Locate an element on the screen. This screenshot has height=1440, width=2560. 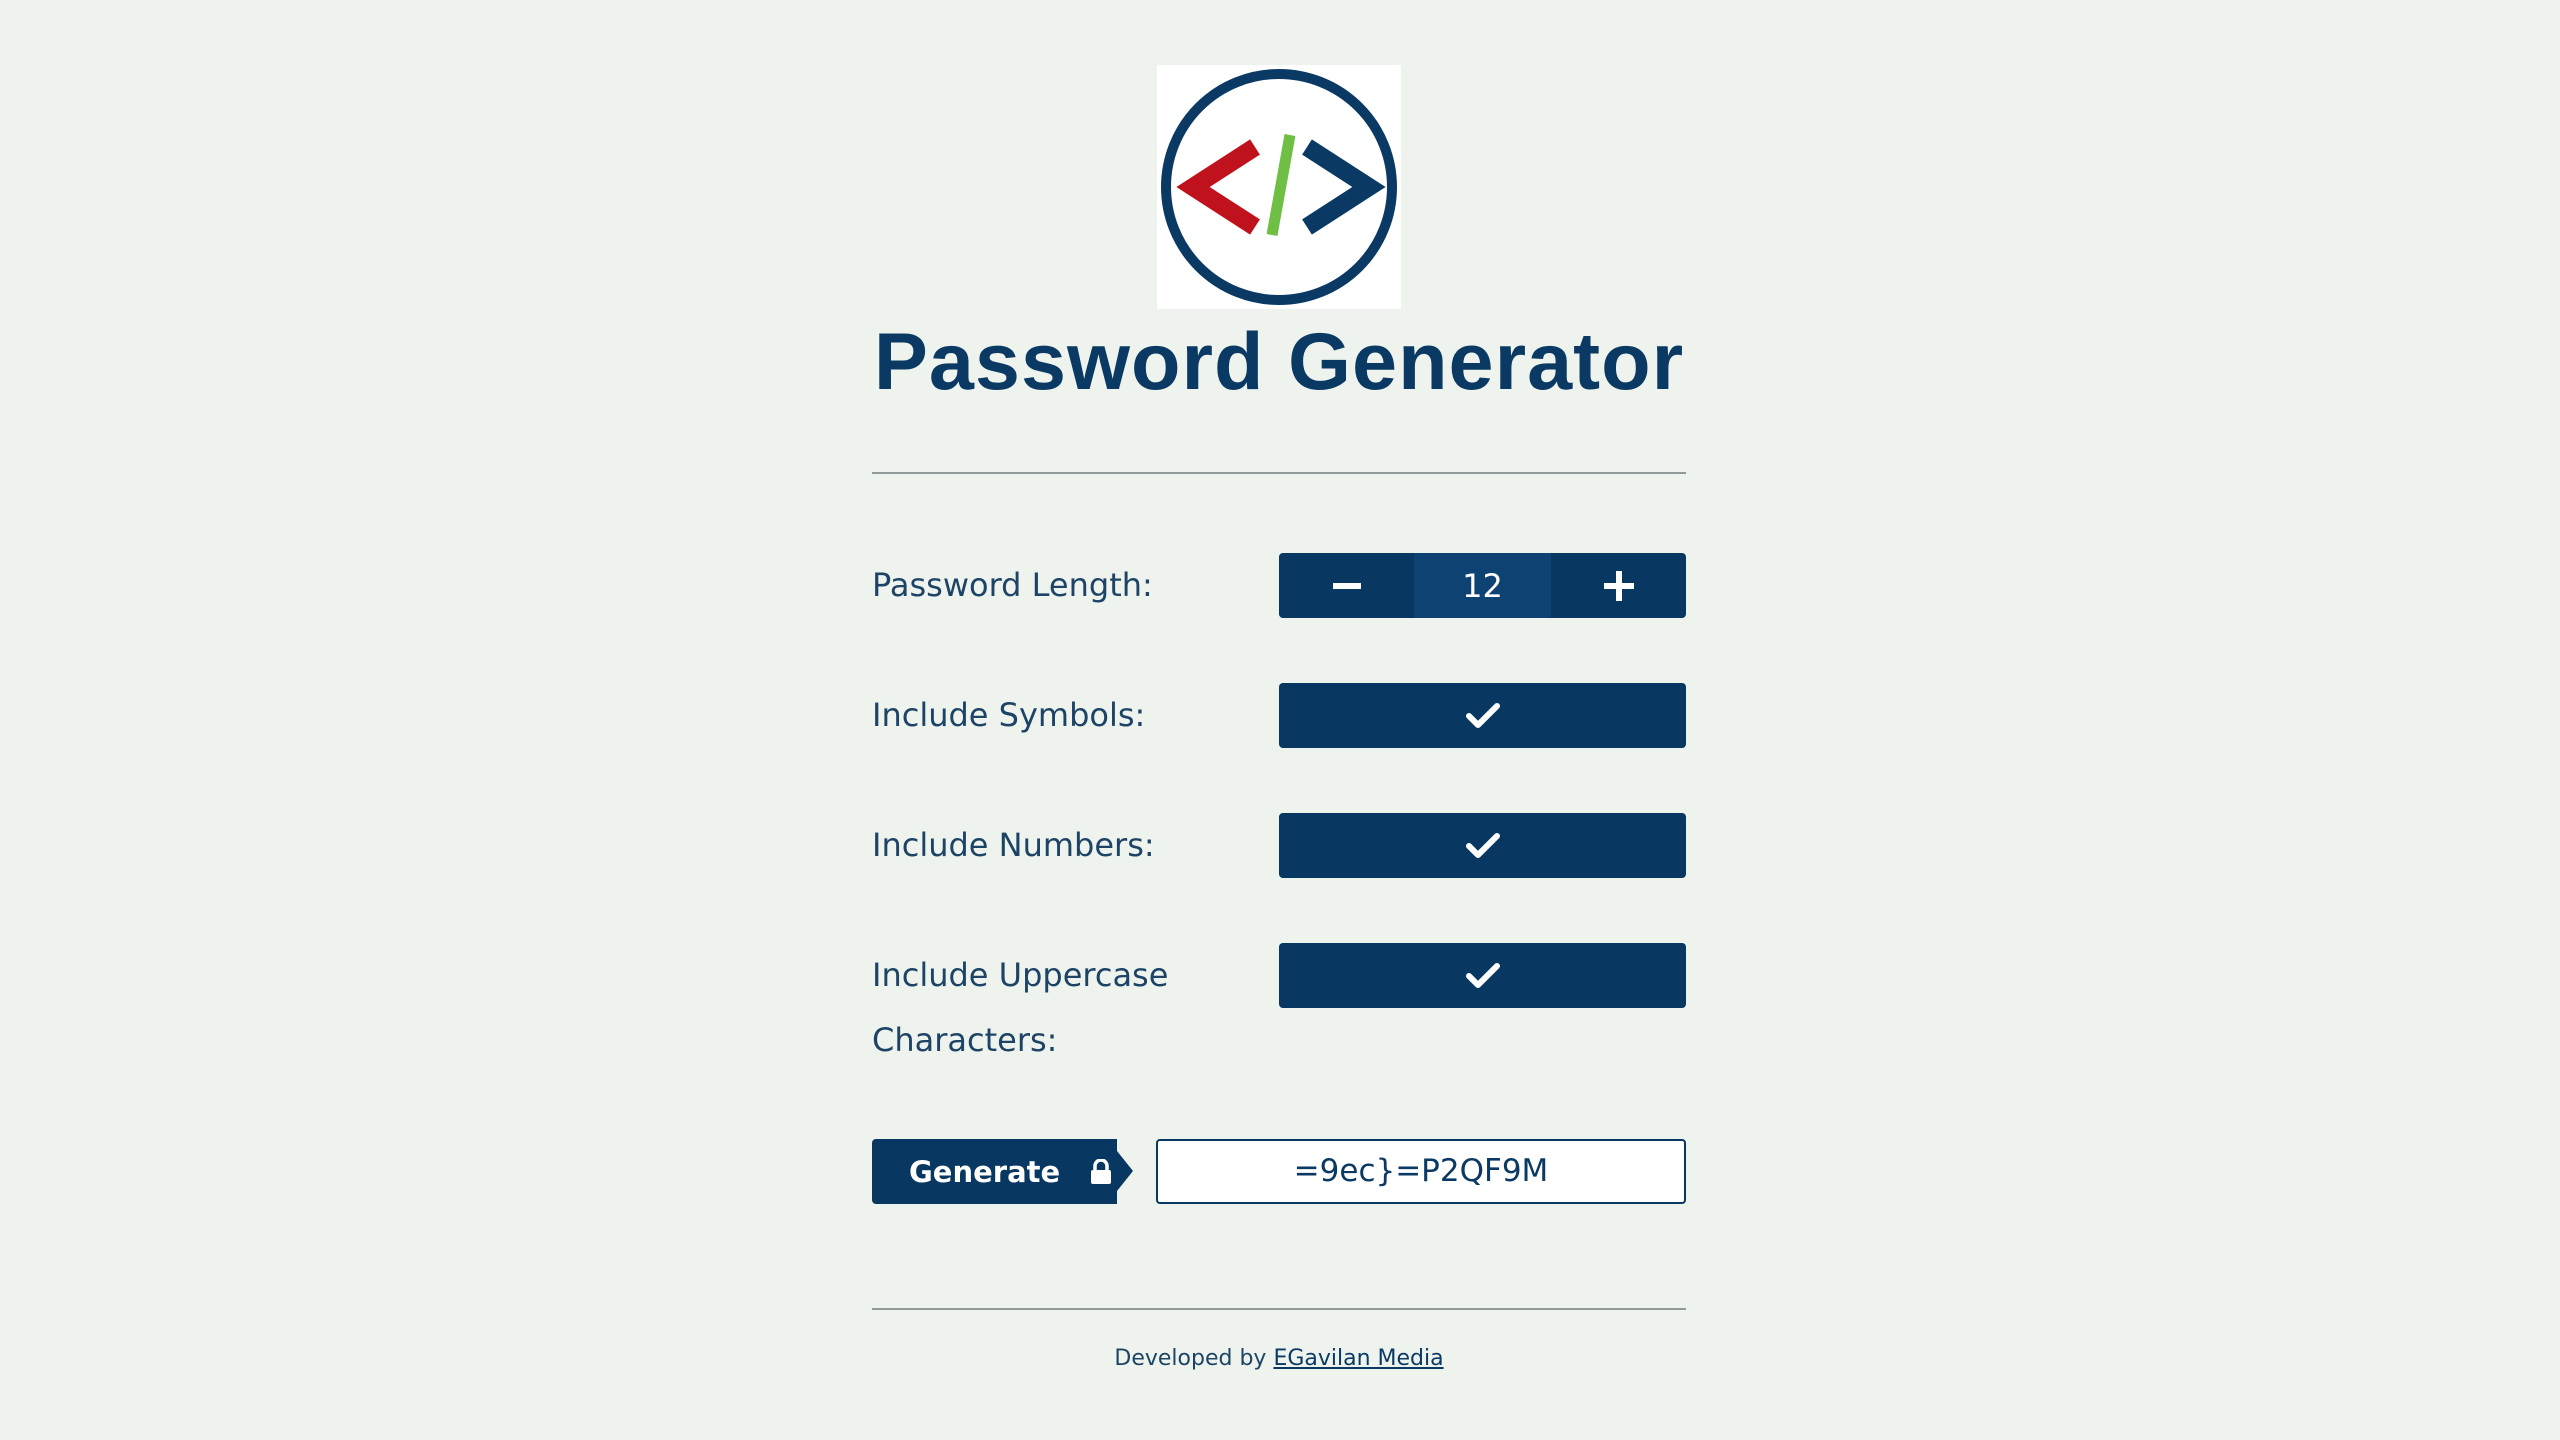
include-numbers-label: Include Numbers: is located at coordinates (1013, 845).